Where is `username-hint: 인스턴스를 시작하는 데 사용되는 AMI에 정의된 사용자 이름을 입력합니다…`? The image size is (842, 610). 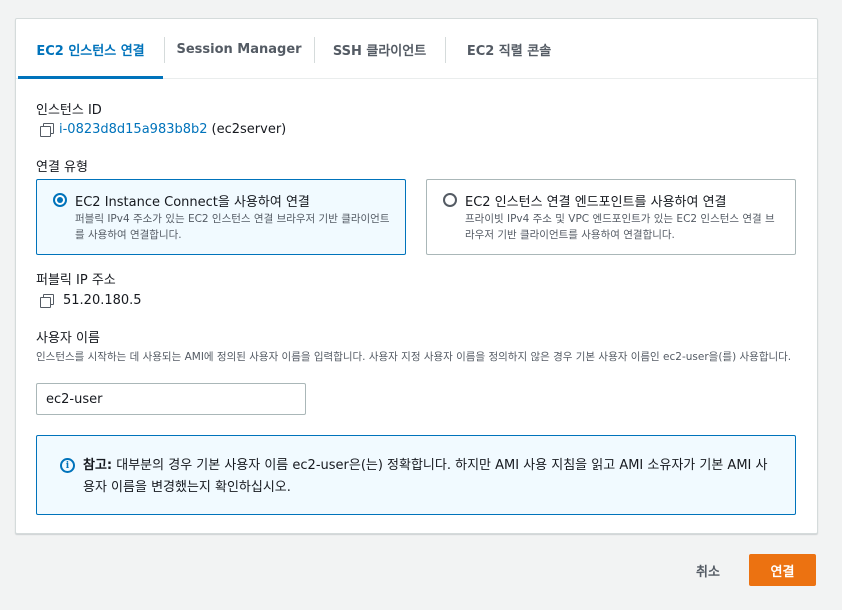
username-hint: 인스턴스를 시작하는 데 사용되는 AMI에 정의된 사용자 이름을 입력합니다… is located at coordinates (414, 357).